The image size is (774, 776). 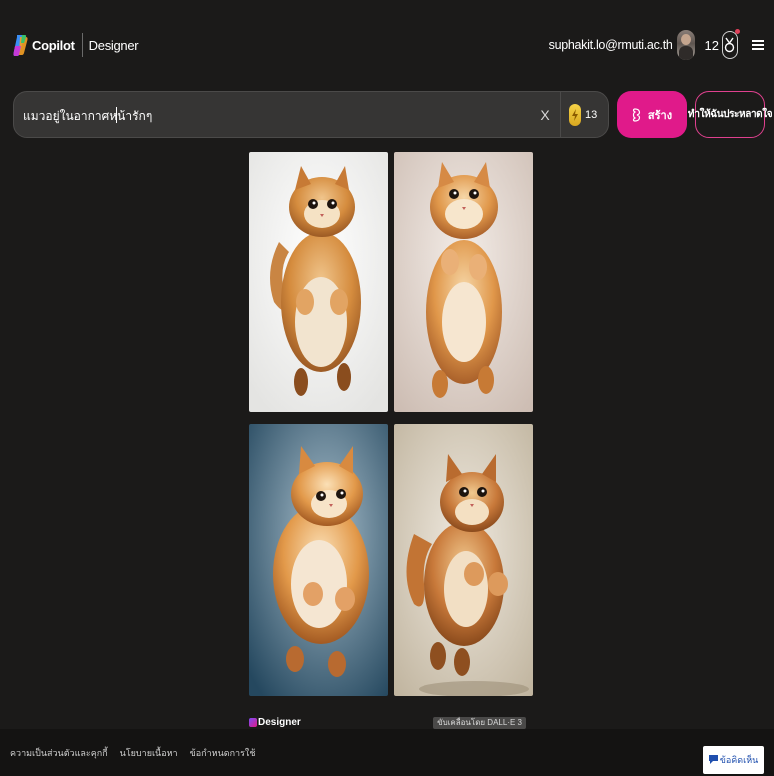 I want to click on boosts-indicator: 13, so click(x=583, y=115).